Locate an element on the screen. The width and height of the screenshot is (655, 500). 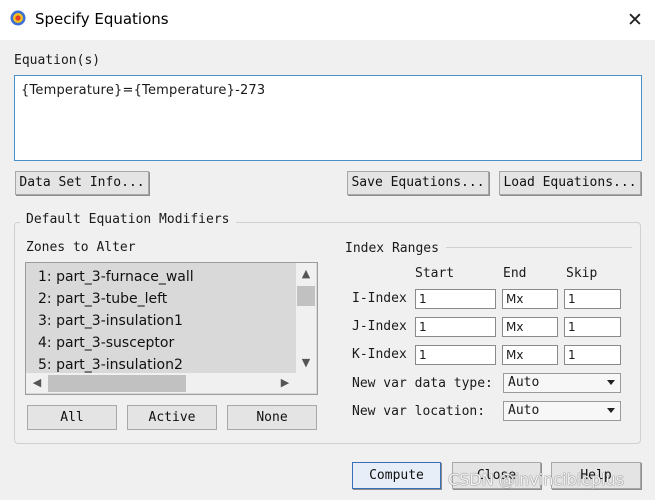
horizontal-scroll-thumb is located at coordinates (117, 383).